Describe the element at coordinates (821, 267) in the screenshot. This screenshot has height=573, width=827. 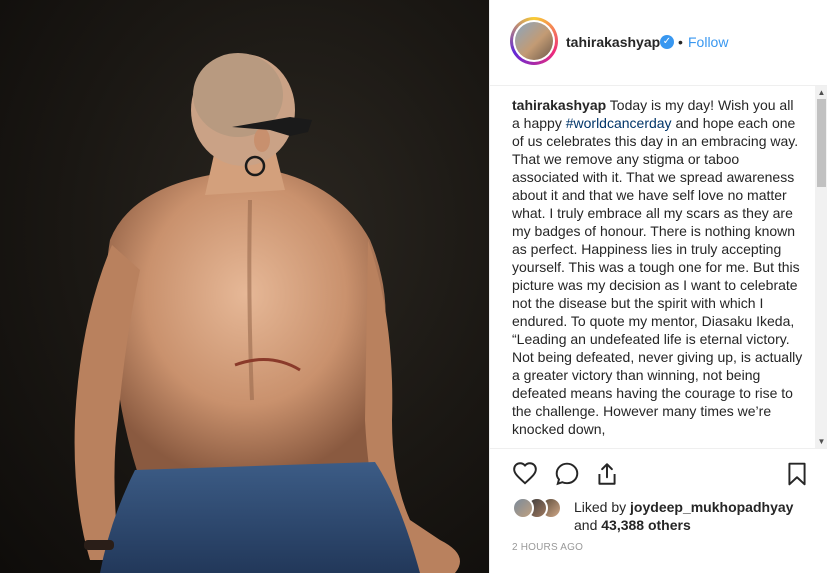
I see `comments-scrollbar: ▲ ▼` at that location.